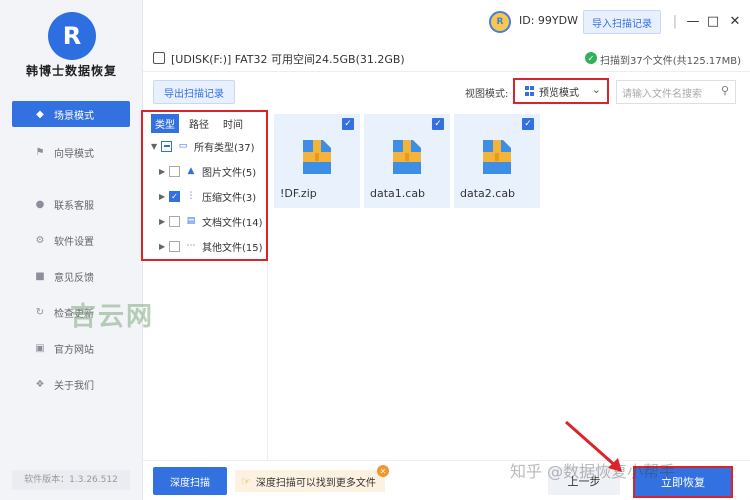 Image resolution: width=750 pixels, height=500 pixels. What do you see at coordinates (713, 21) in the screenshot?
I see `maximize-icon: □` at bounding box center [713, 21].